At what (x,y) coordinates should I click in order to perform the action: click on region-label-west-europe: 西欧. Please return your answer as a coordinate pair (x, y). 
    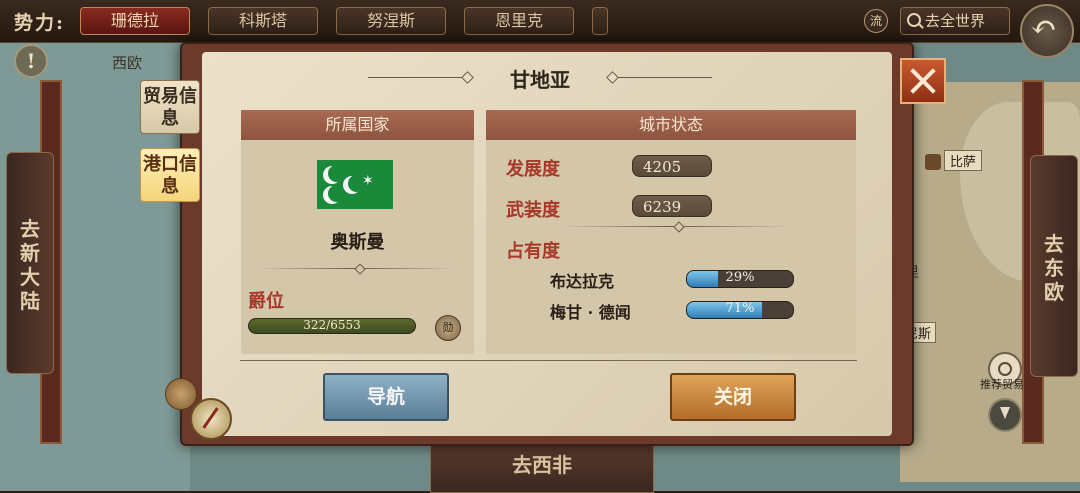
    Looking at the image, I should click on (127, 63).